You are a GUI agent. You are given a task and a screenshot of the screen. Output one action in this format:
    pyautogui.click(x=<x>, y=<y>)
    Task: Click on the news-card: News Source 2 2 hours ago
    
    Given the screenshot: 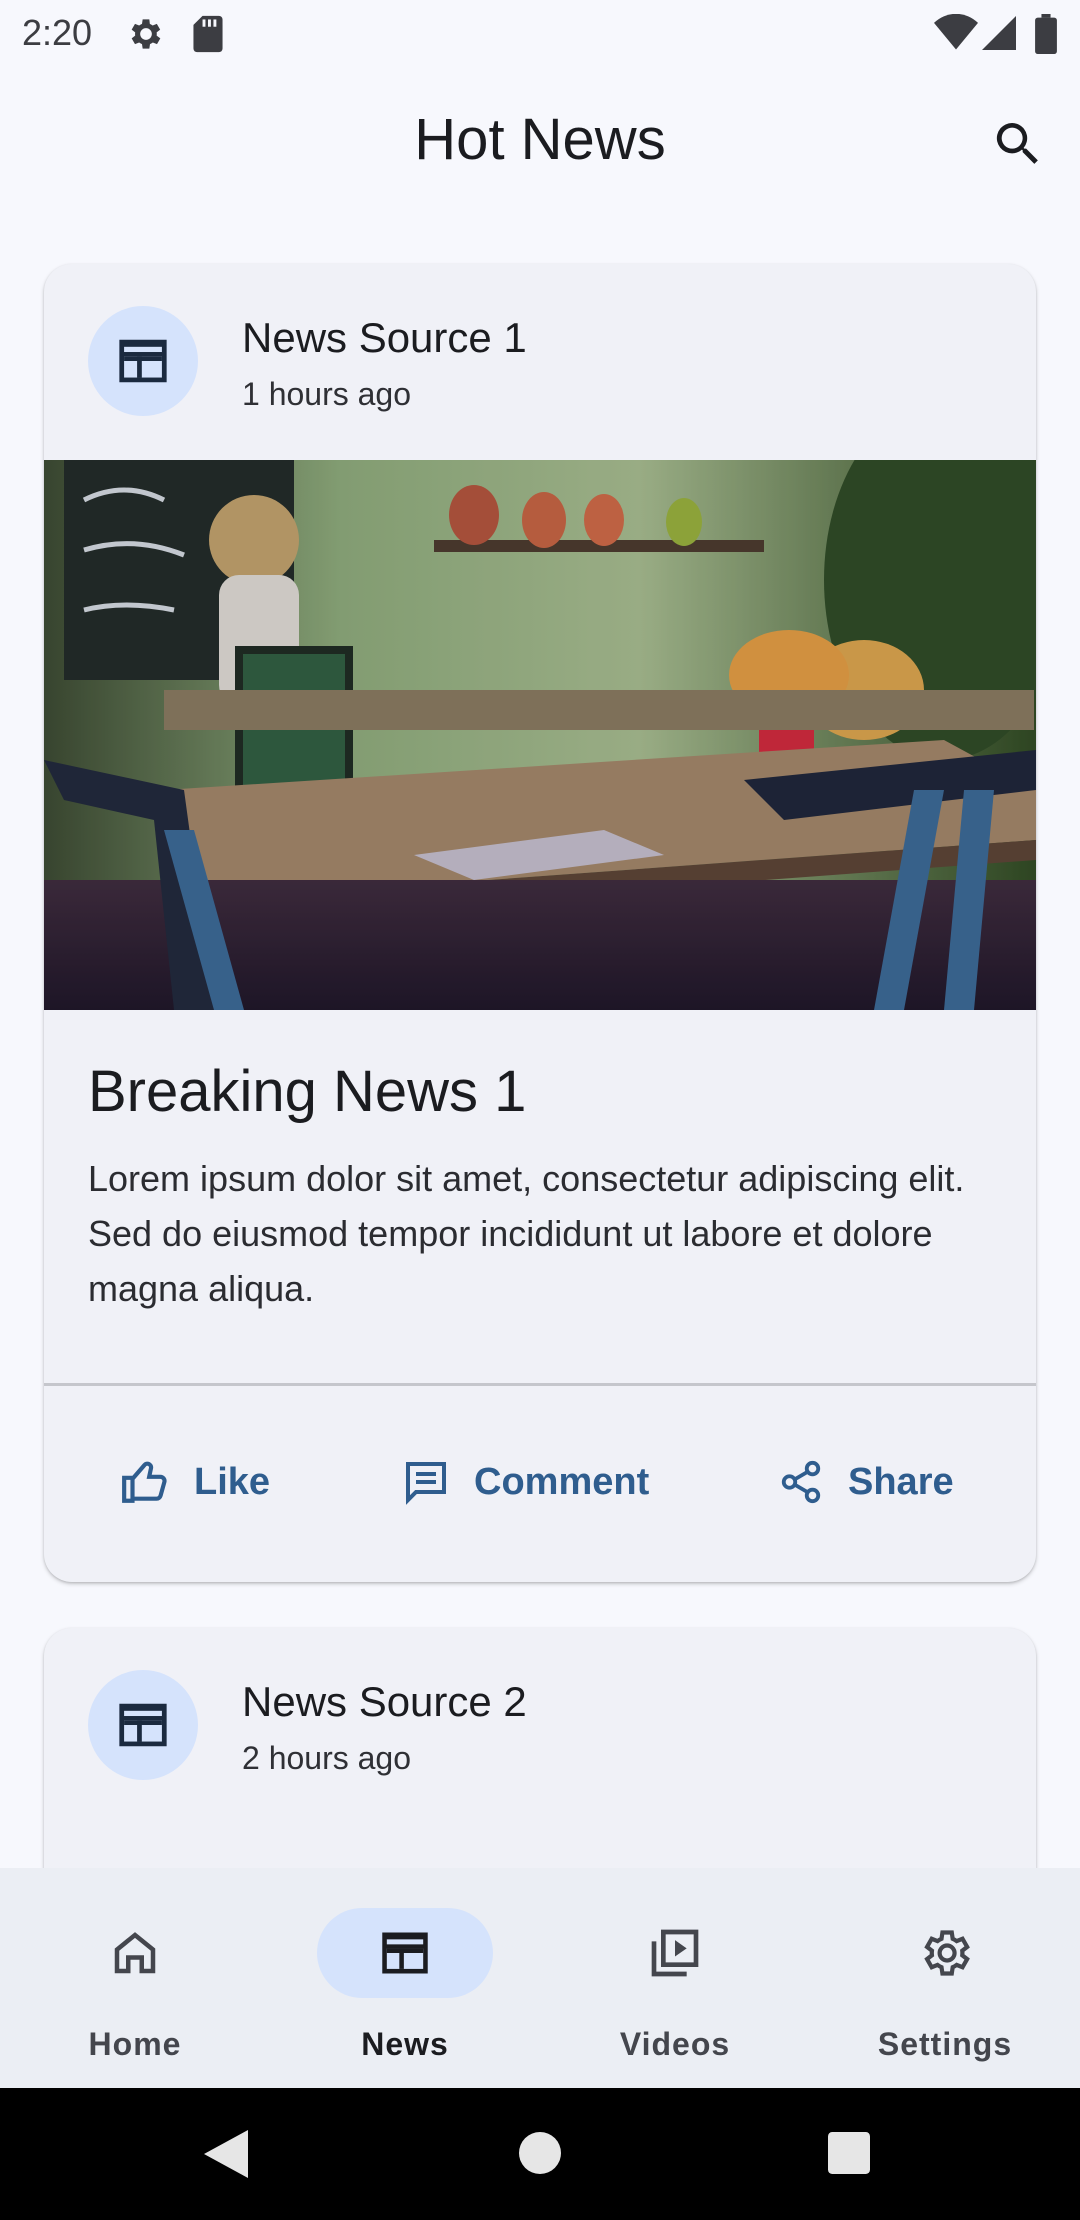 What is the action you would take?
    pyautogui.click(x=540, y=1748)
    